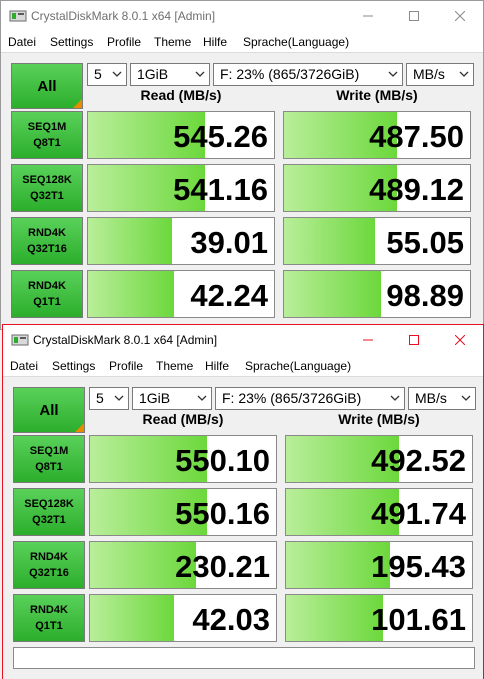 The width and height of the screenshot is (484, 679). Describe the element at coordinates (49, 626) in the screenshot. I see `test-params: Q1T1` at that location.